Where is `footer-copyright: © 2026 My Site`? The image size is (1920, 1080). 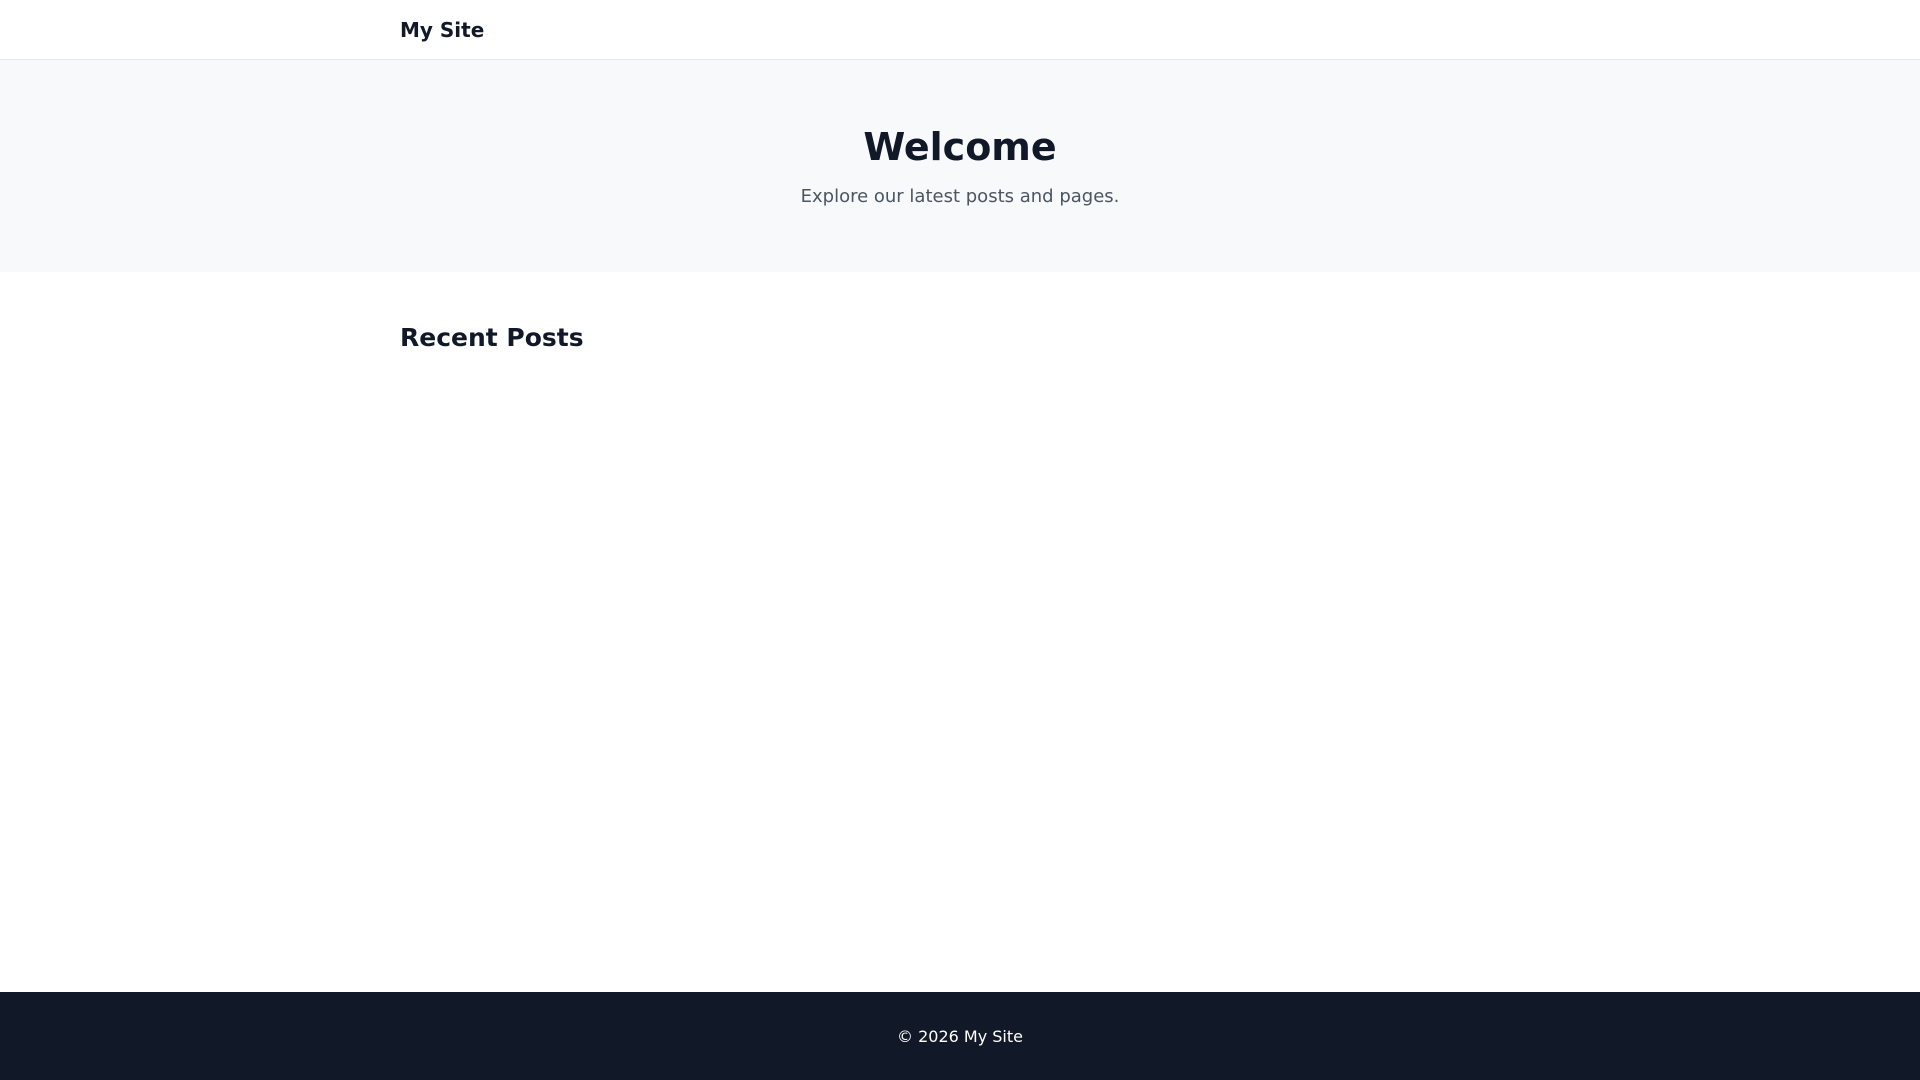
footer-copyright: © 2026 My Site is located at coordinates (960, 1036).